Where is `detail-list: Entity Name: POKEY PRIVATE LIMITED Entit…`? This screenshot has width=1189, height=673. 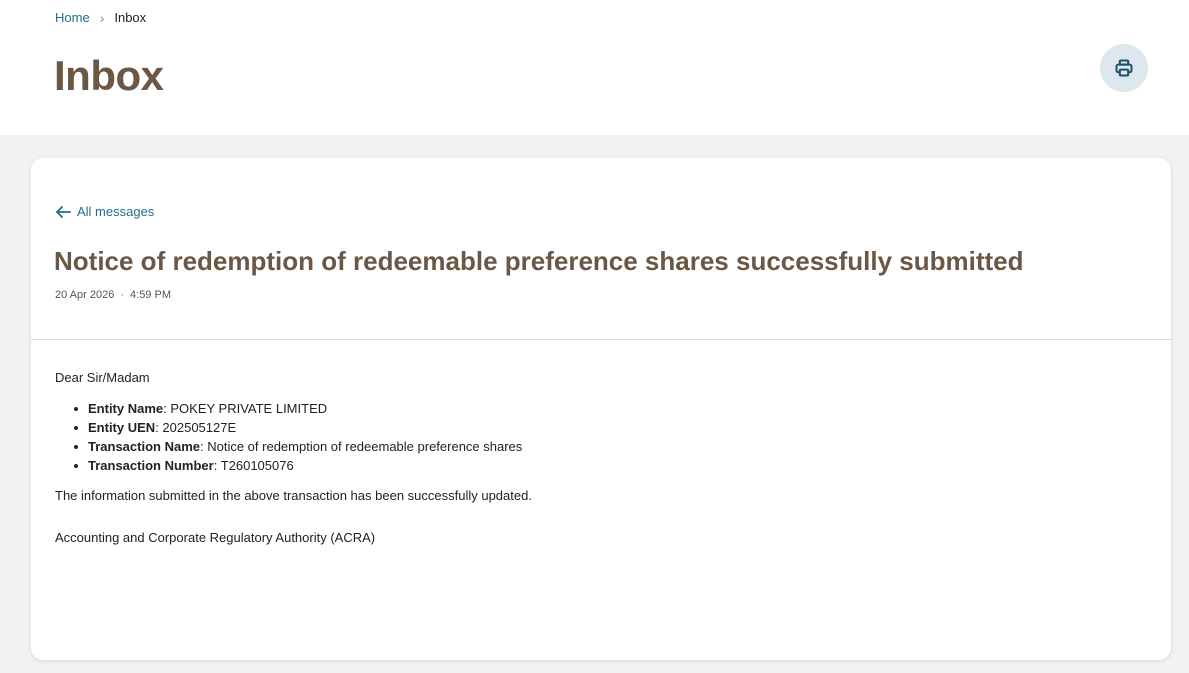 detail-list: Entity Name: POKEY PRIVATE LIMITED Entit… is located at coordinates (608, 437).